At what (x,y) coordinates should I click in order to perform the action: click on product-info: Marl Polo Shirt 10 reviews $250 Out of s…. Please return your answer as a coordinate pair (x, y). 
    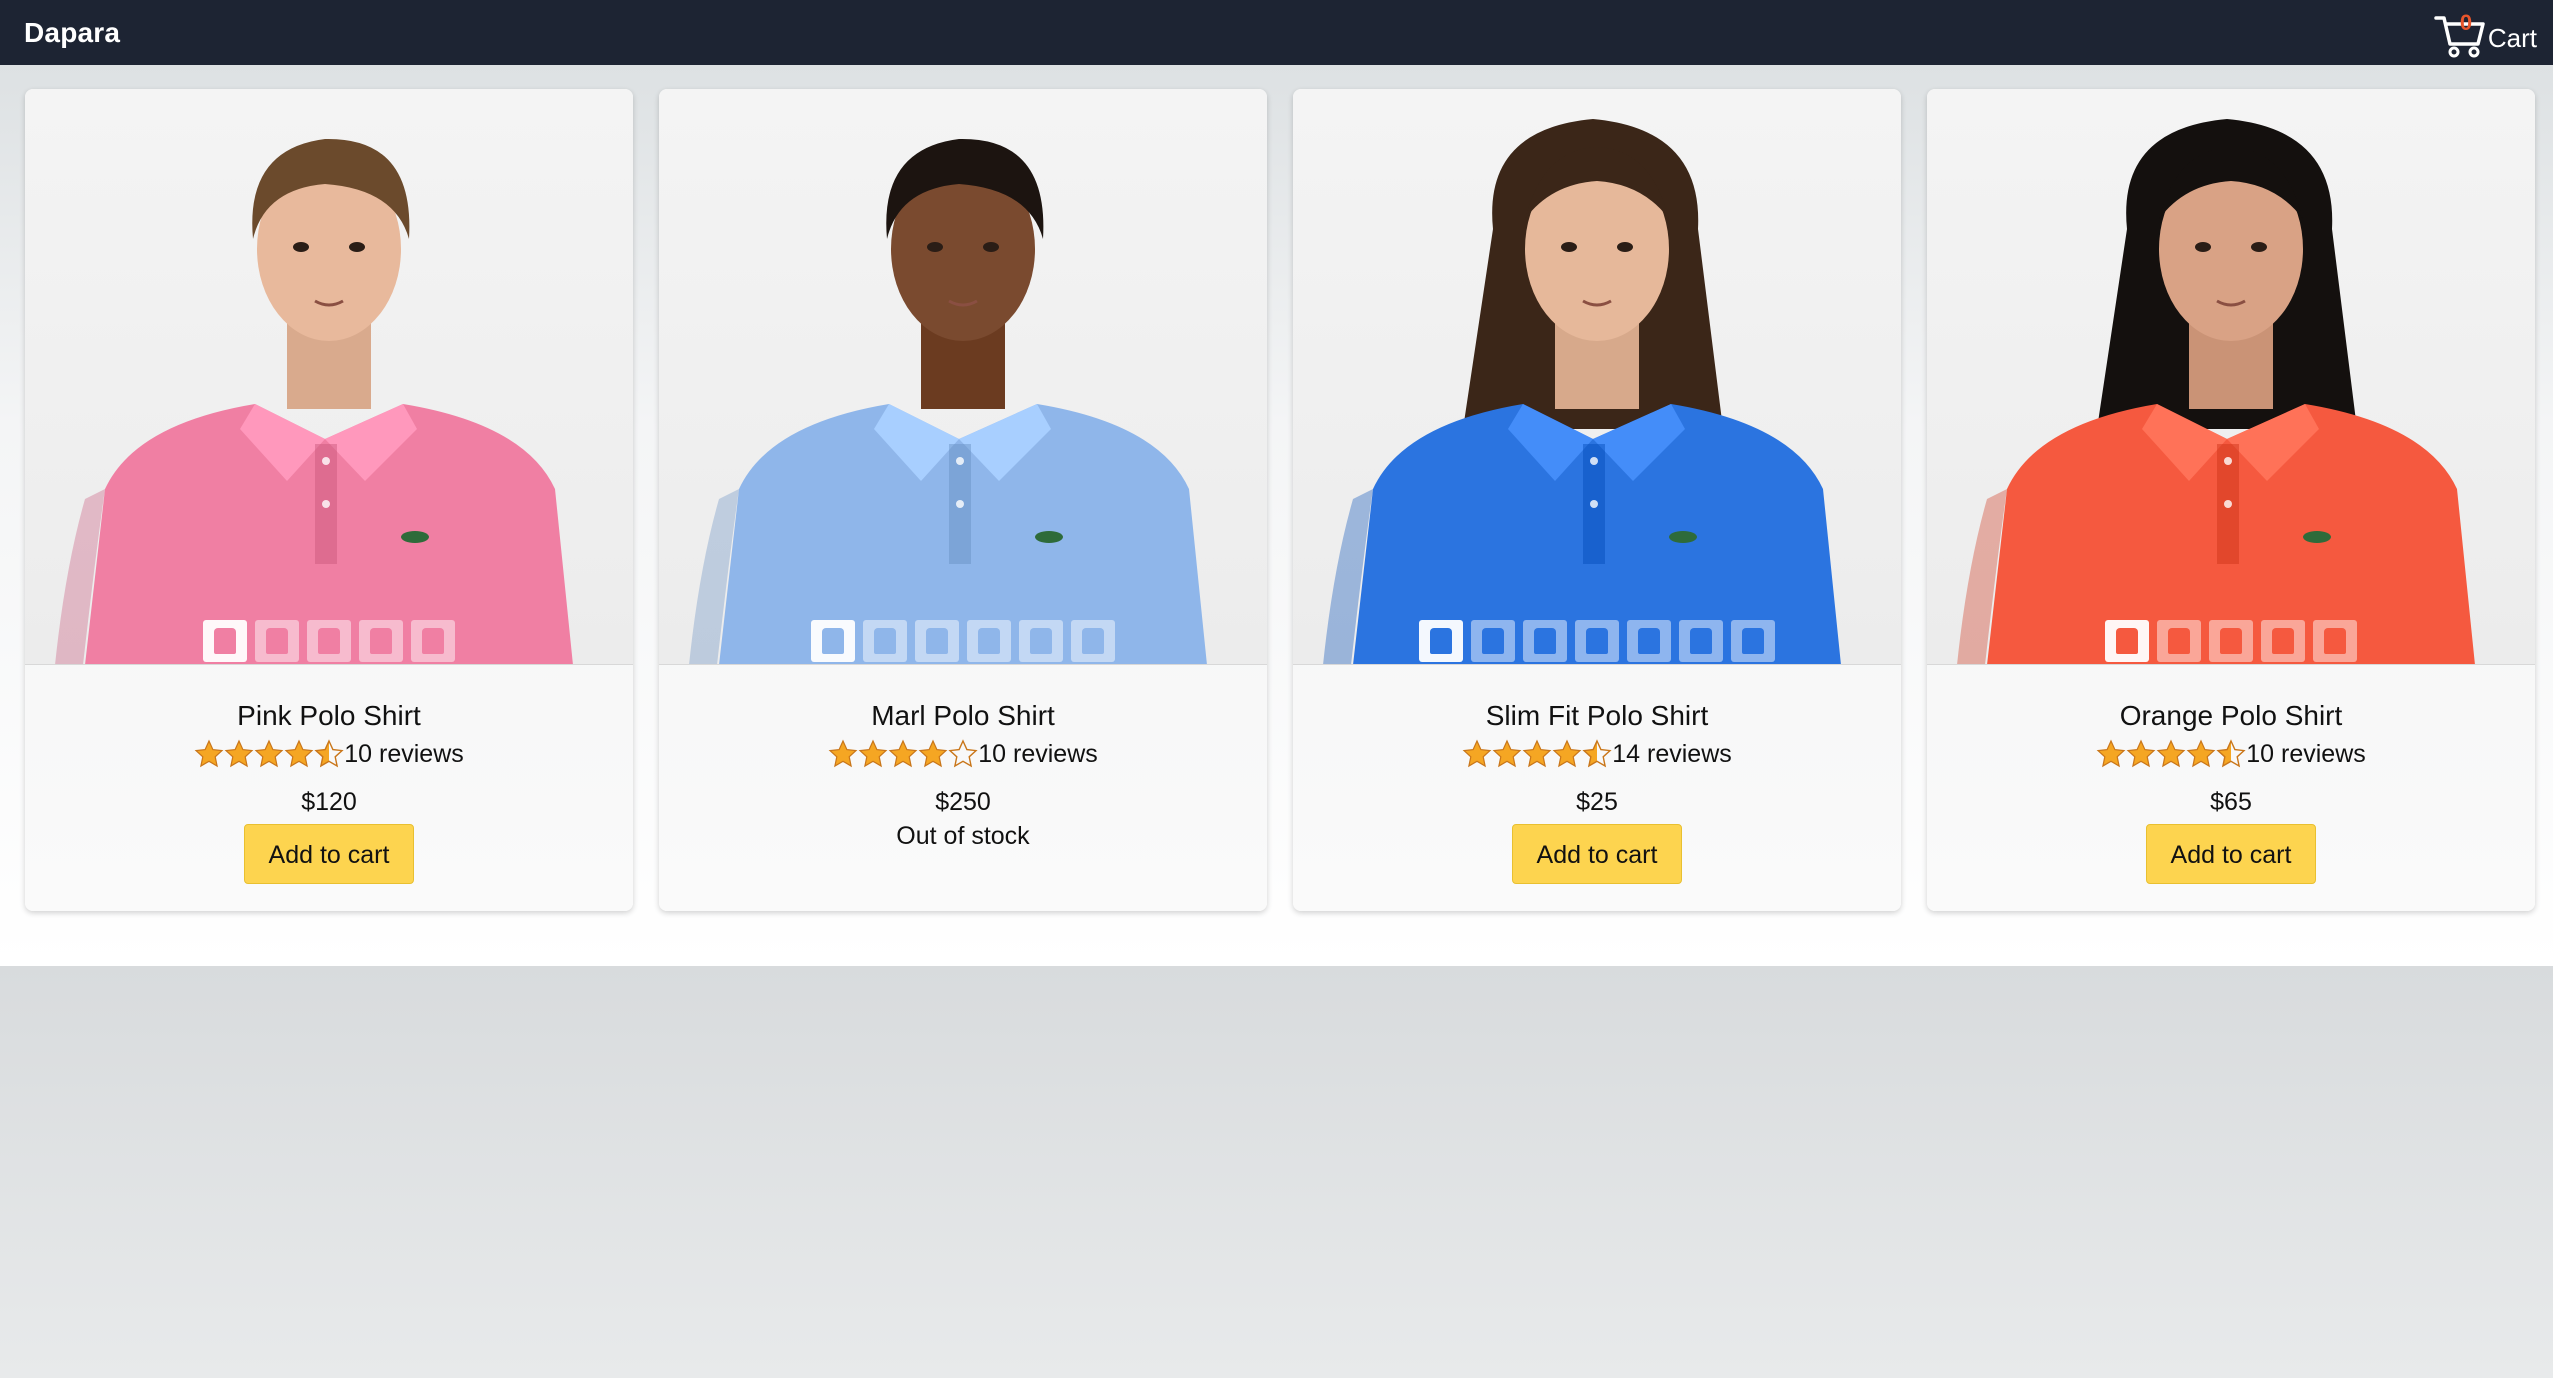
    Looking at the image, I should click on (963, 758).